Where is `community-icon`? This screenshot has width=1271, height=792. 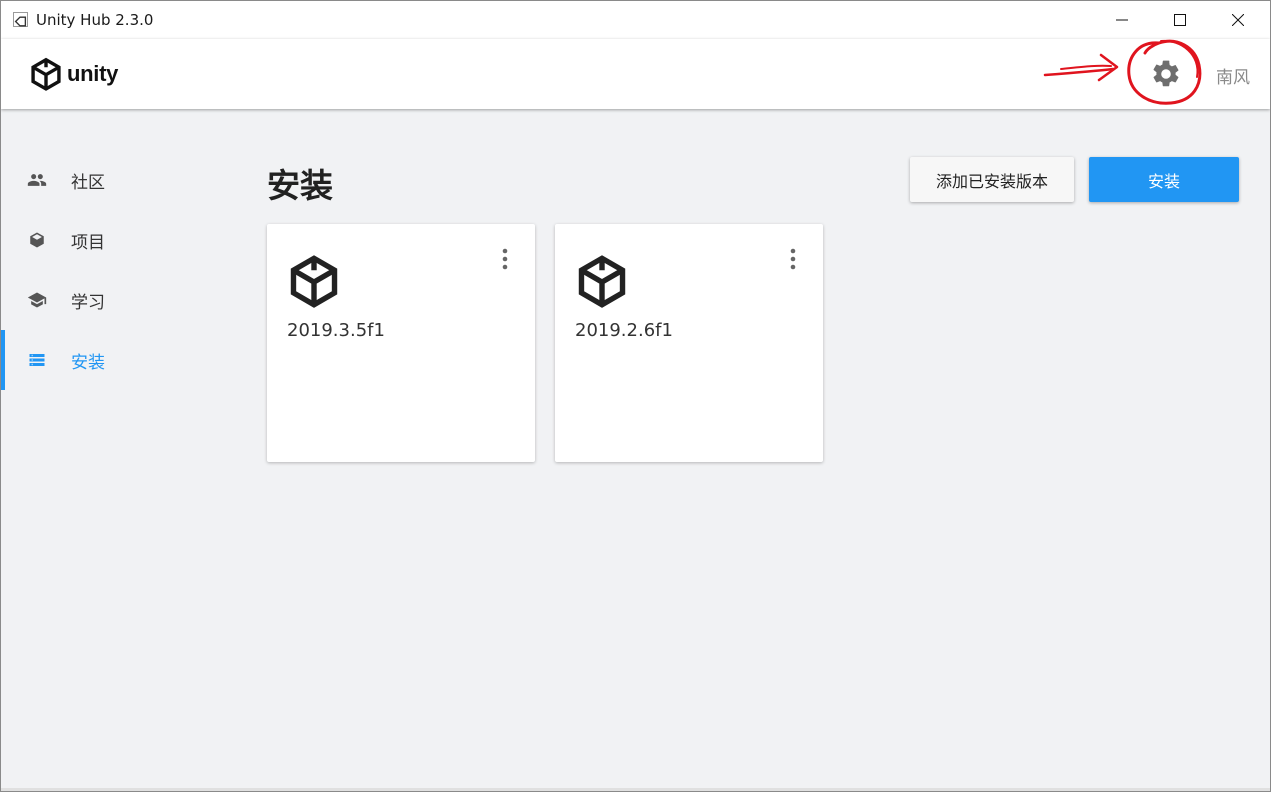
community-icon is located at coordinates (37, 180).